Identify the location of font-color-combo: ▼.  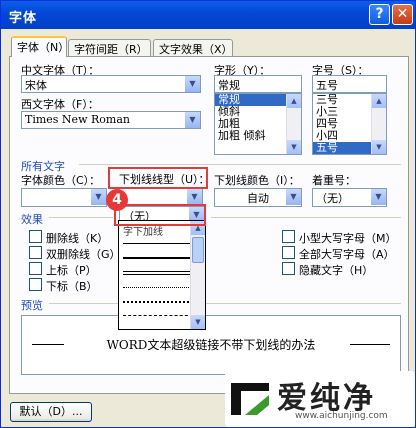
(64, 197).